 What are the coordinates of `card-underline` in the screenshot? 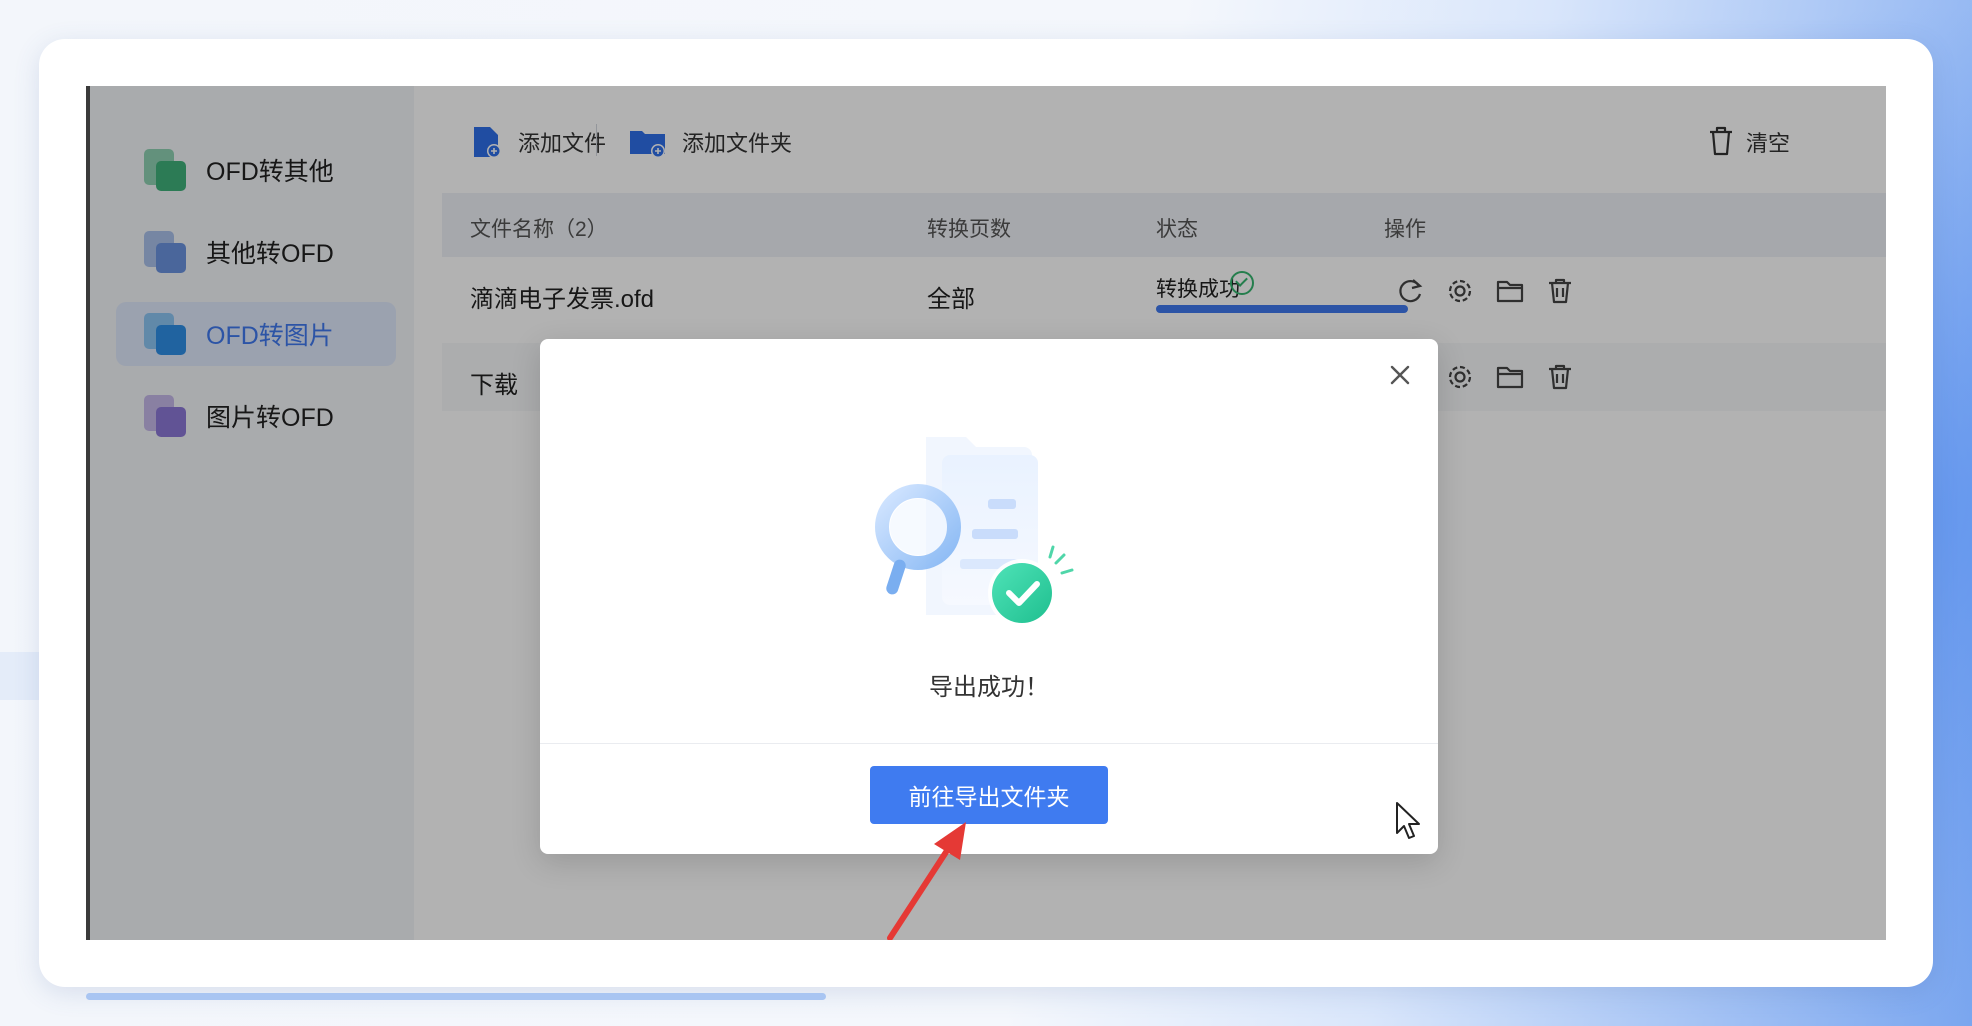 It's located at (456, 996).